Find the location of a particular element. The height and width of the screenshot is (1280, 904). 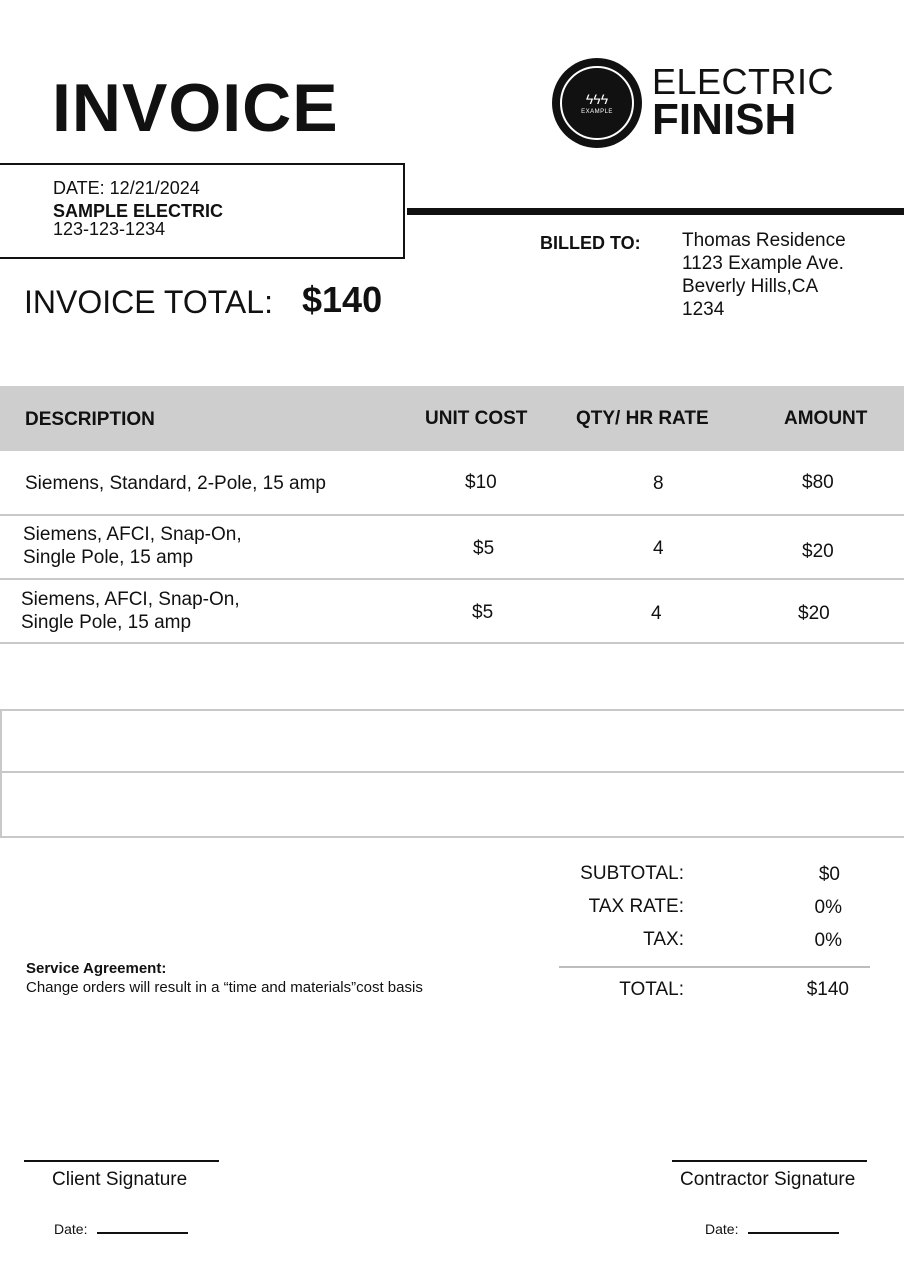

header-divider is located at coordinates (655, 211).